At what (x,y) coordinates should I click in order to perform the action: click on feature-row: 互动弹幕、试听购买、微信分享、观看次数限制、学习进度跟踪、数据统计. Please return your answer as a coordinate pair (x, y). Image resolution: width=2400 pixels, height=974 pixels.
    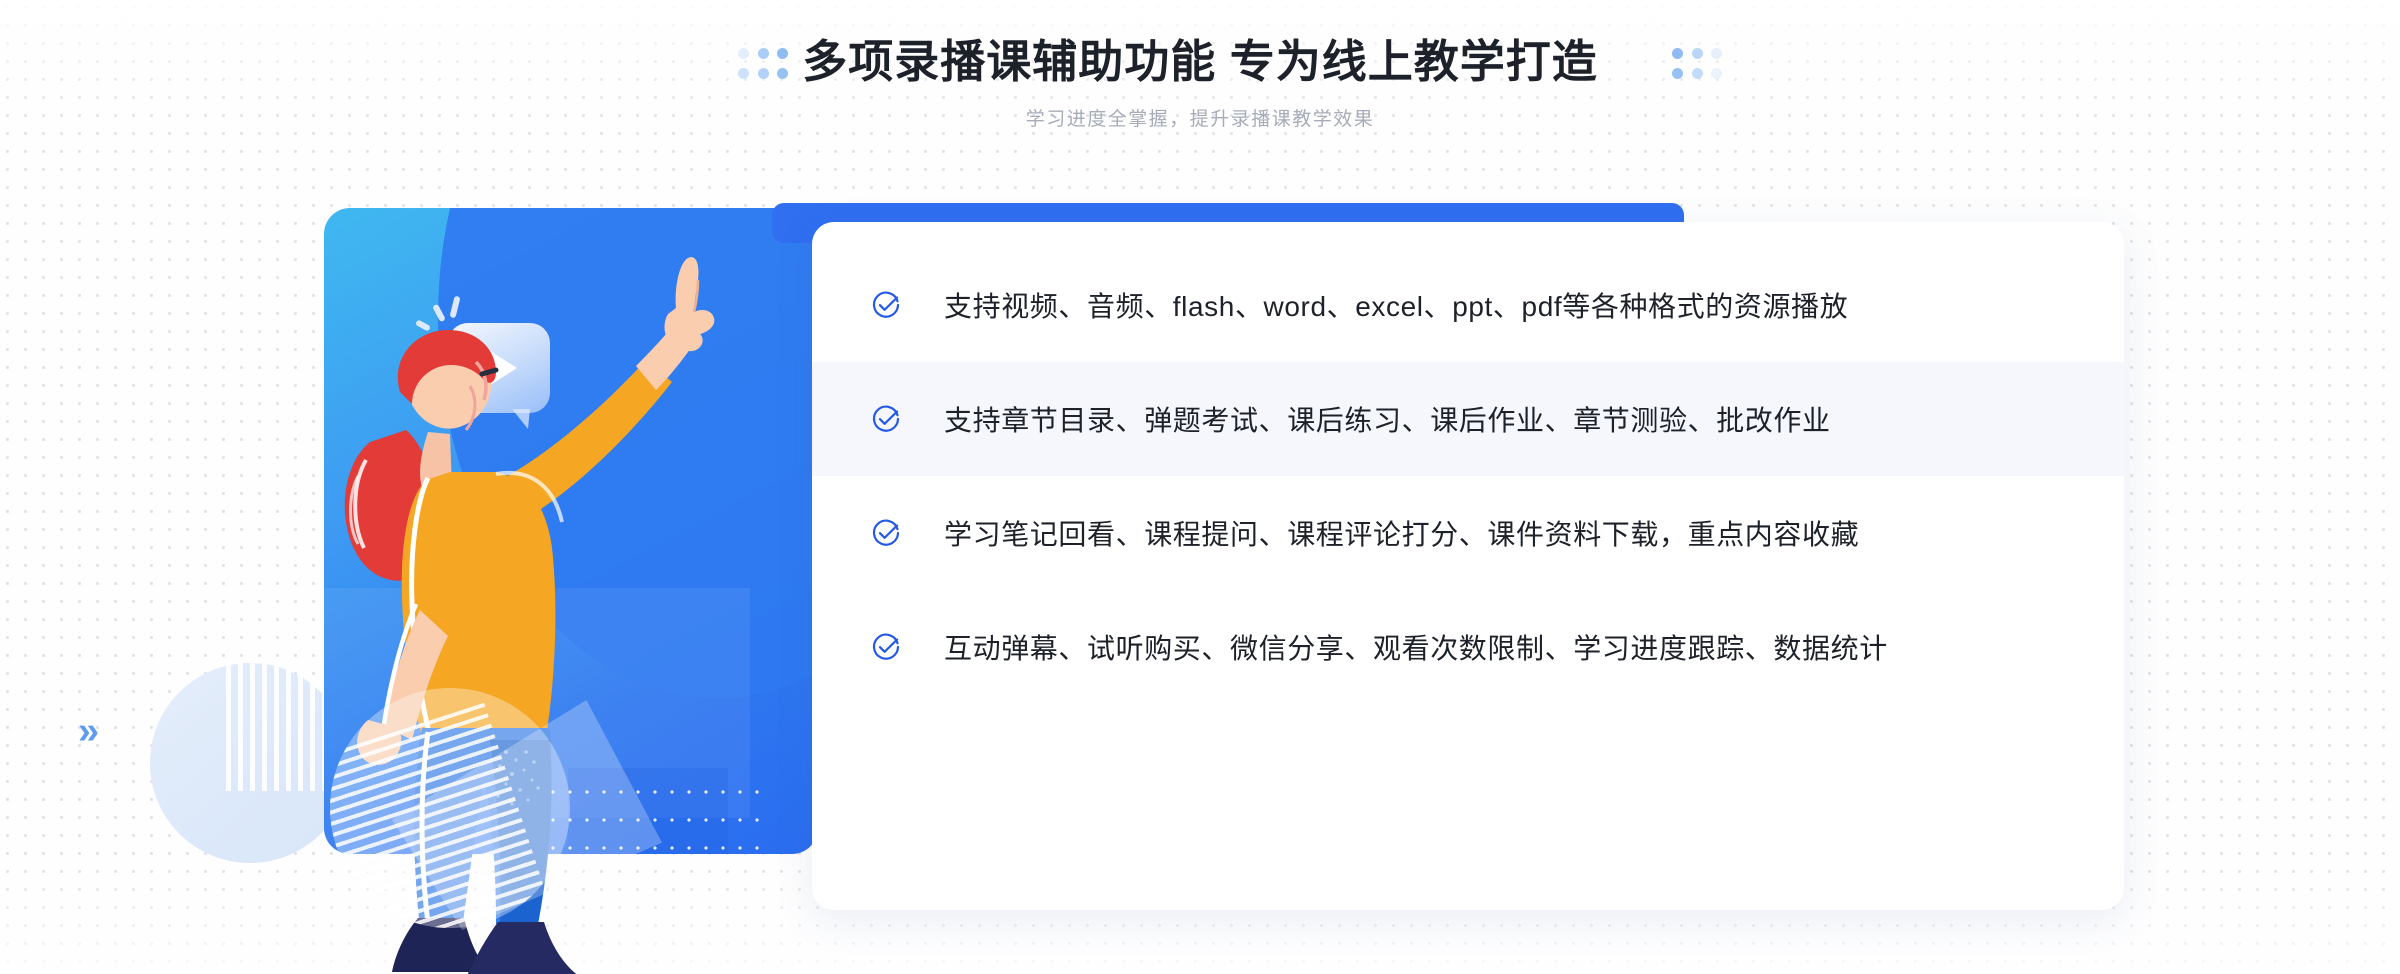
    Looking at the image, I should click on (1468, 647).